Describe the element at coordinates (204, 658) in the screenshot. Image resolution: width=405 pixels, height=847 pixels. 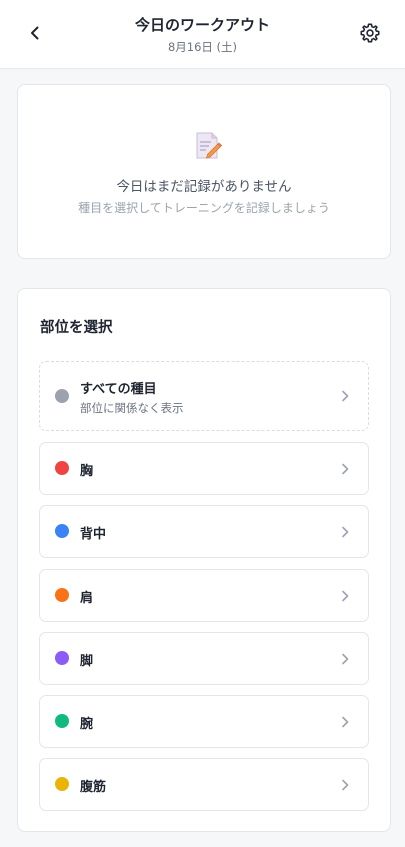
I see `body-part-legs: 脚` at that location.